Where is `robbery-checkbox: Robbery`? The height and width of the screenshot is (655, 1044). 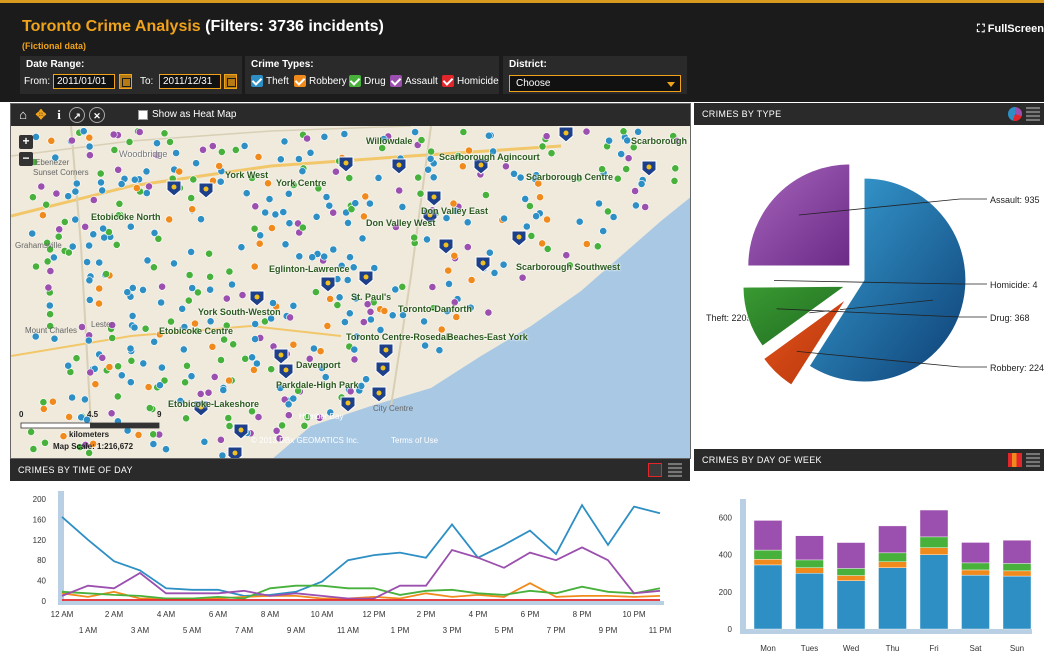
robbery-checkbox: Robbery is located at coordinates (320, 81).